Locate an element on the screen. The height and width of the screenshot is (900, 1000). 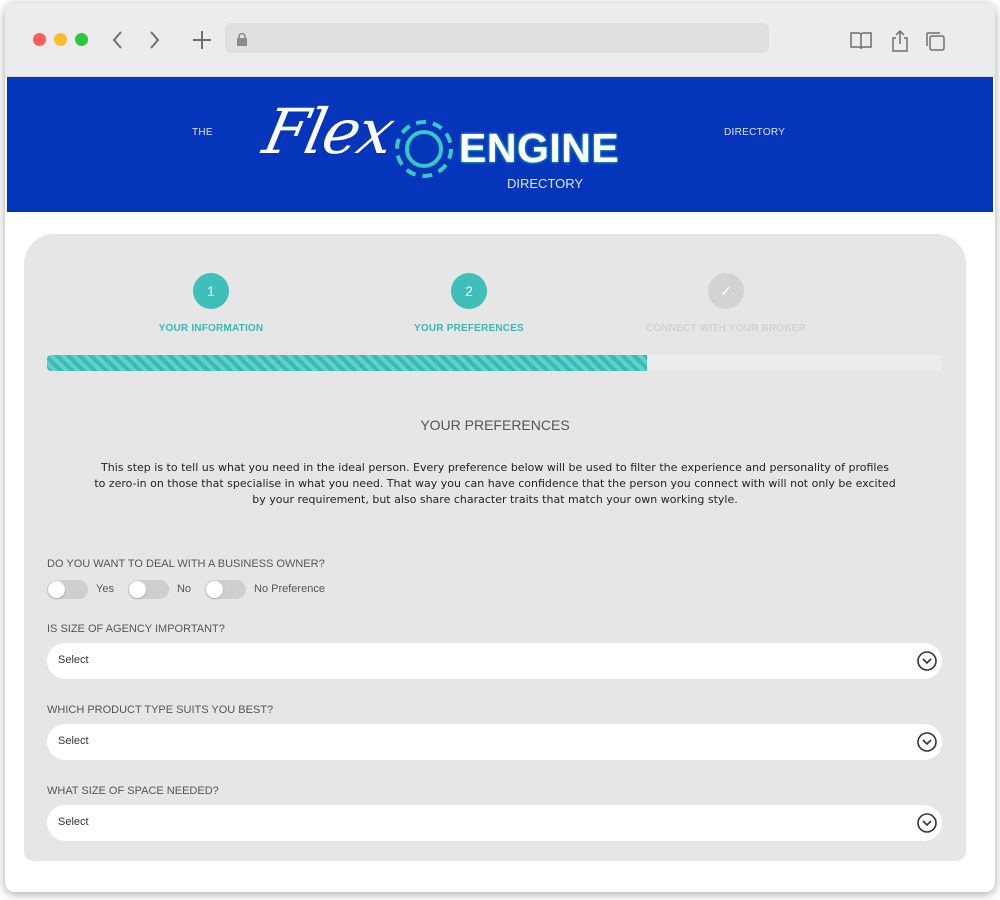
step-label: YOUR INFORMATION is located at coordinates (211, 328).